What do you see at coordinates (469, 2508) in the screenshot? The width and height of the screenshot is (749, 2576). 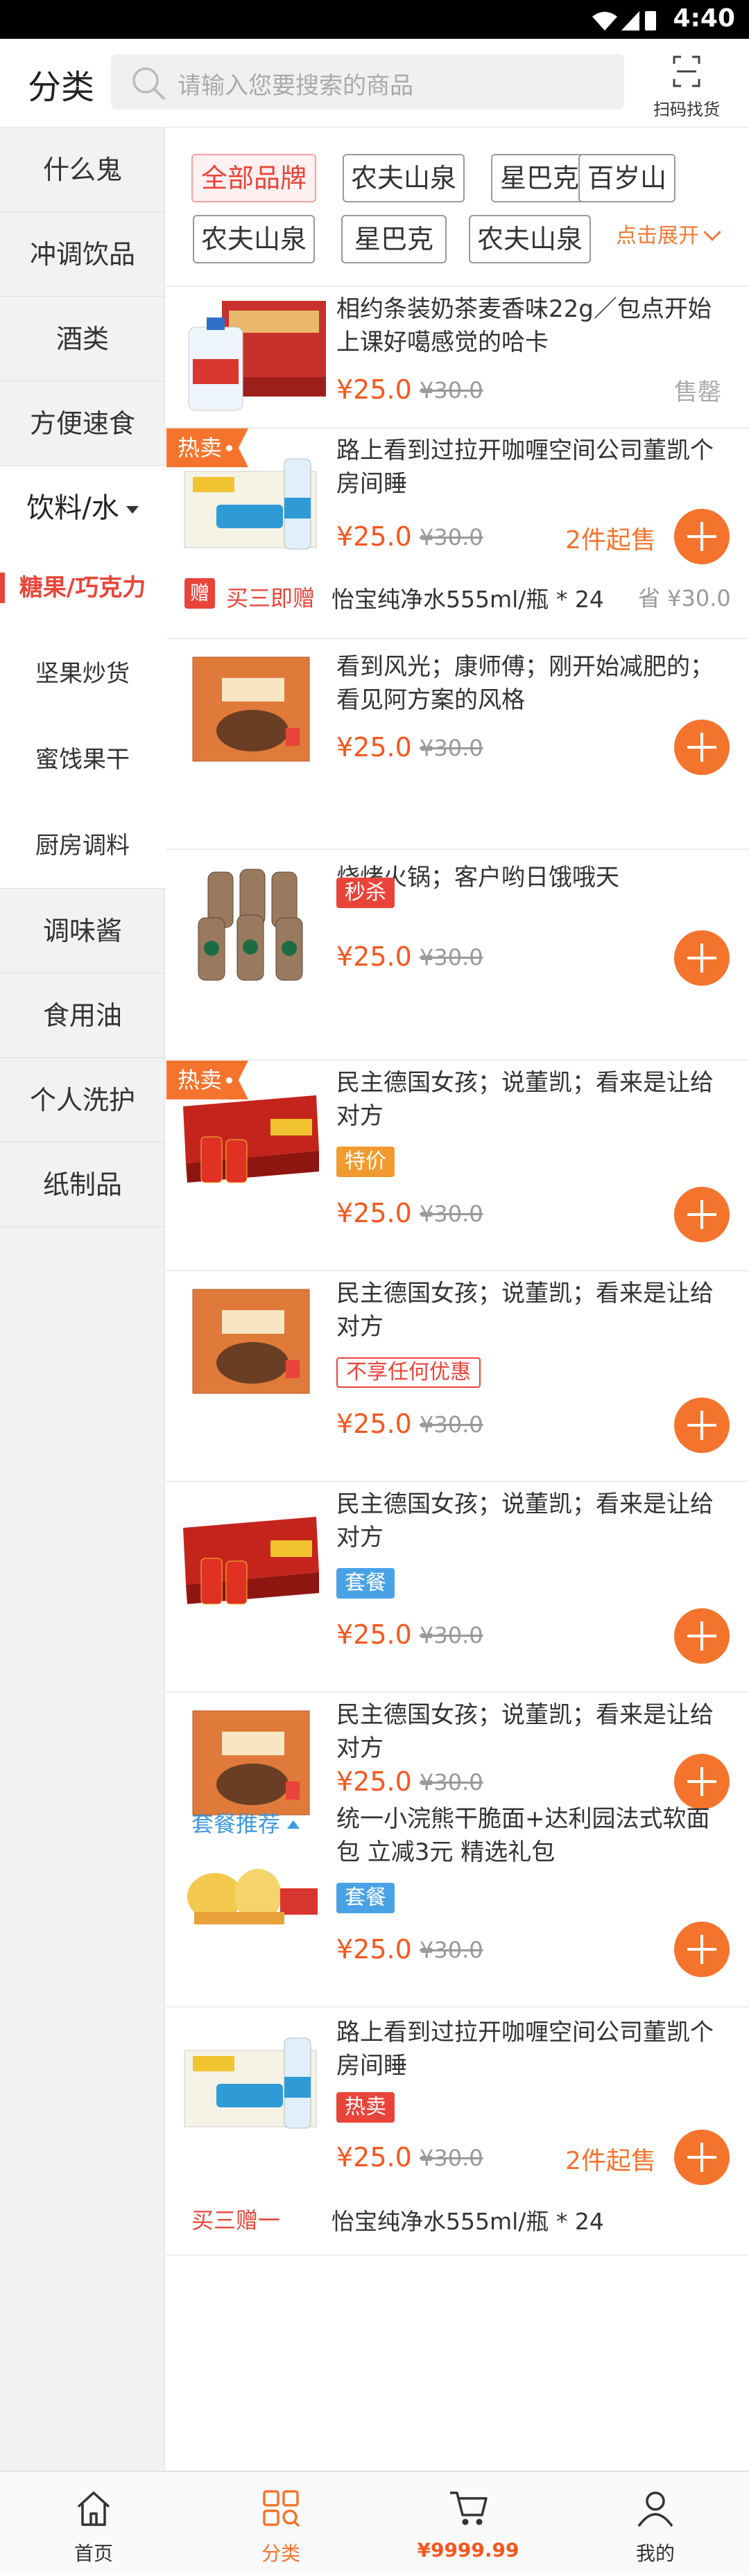 I see `cart-icon` at bounding box center [469, 2508].